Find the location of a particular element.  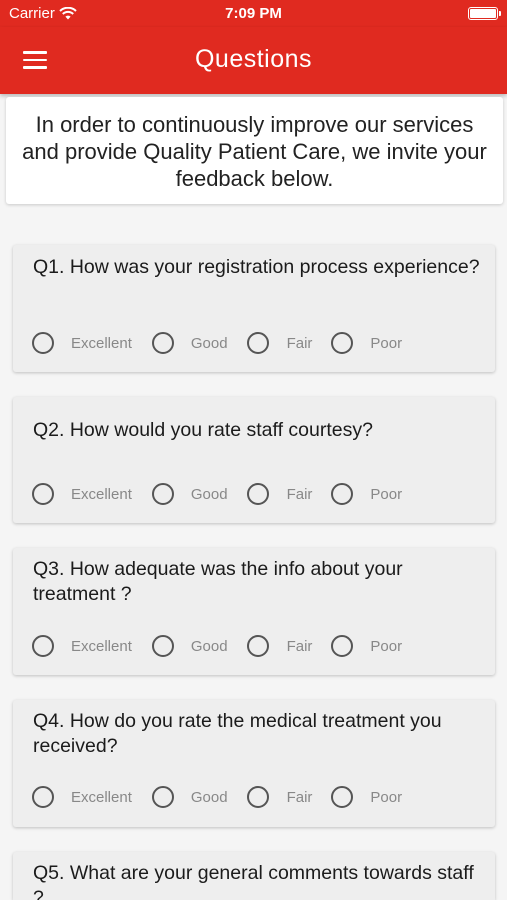

status-time: 7:09 PM is located at coordinates (253, 13).